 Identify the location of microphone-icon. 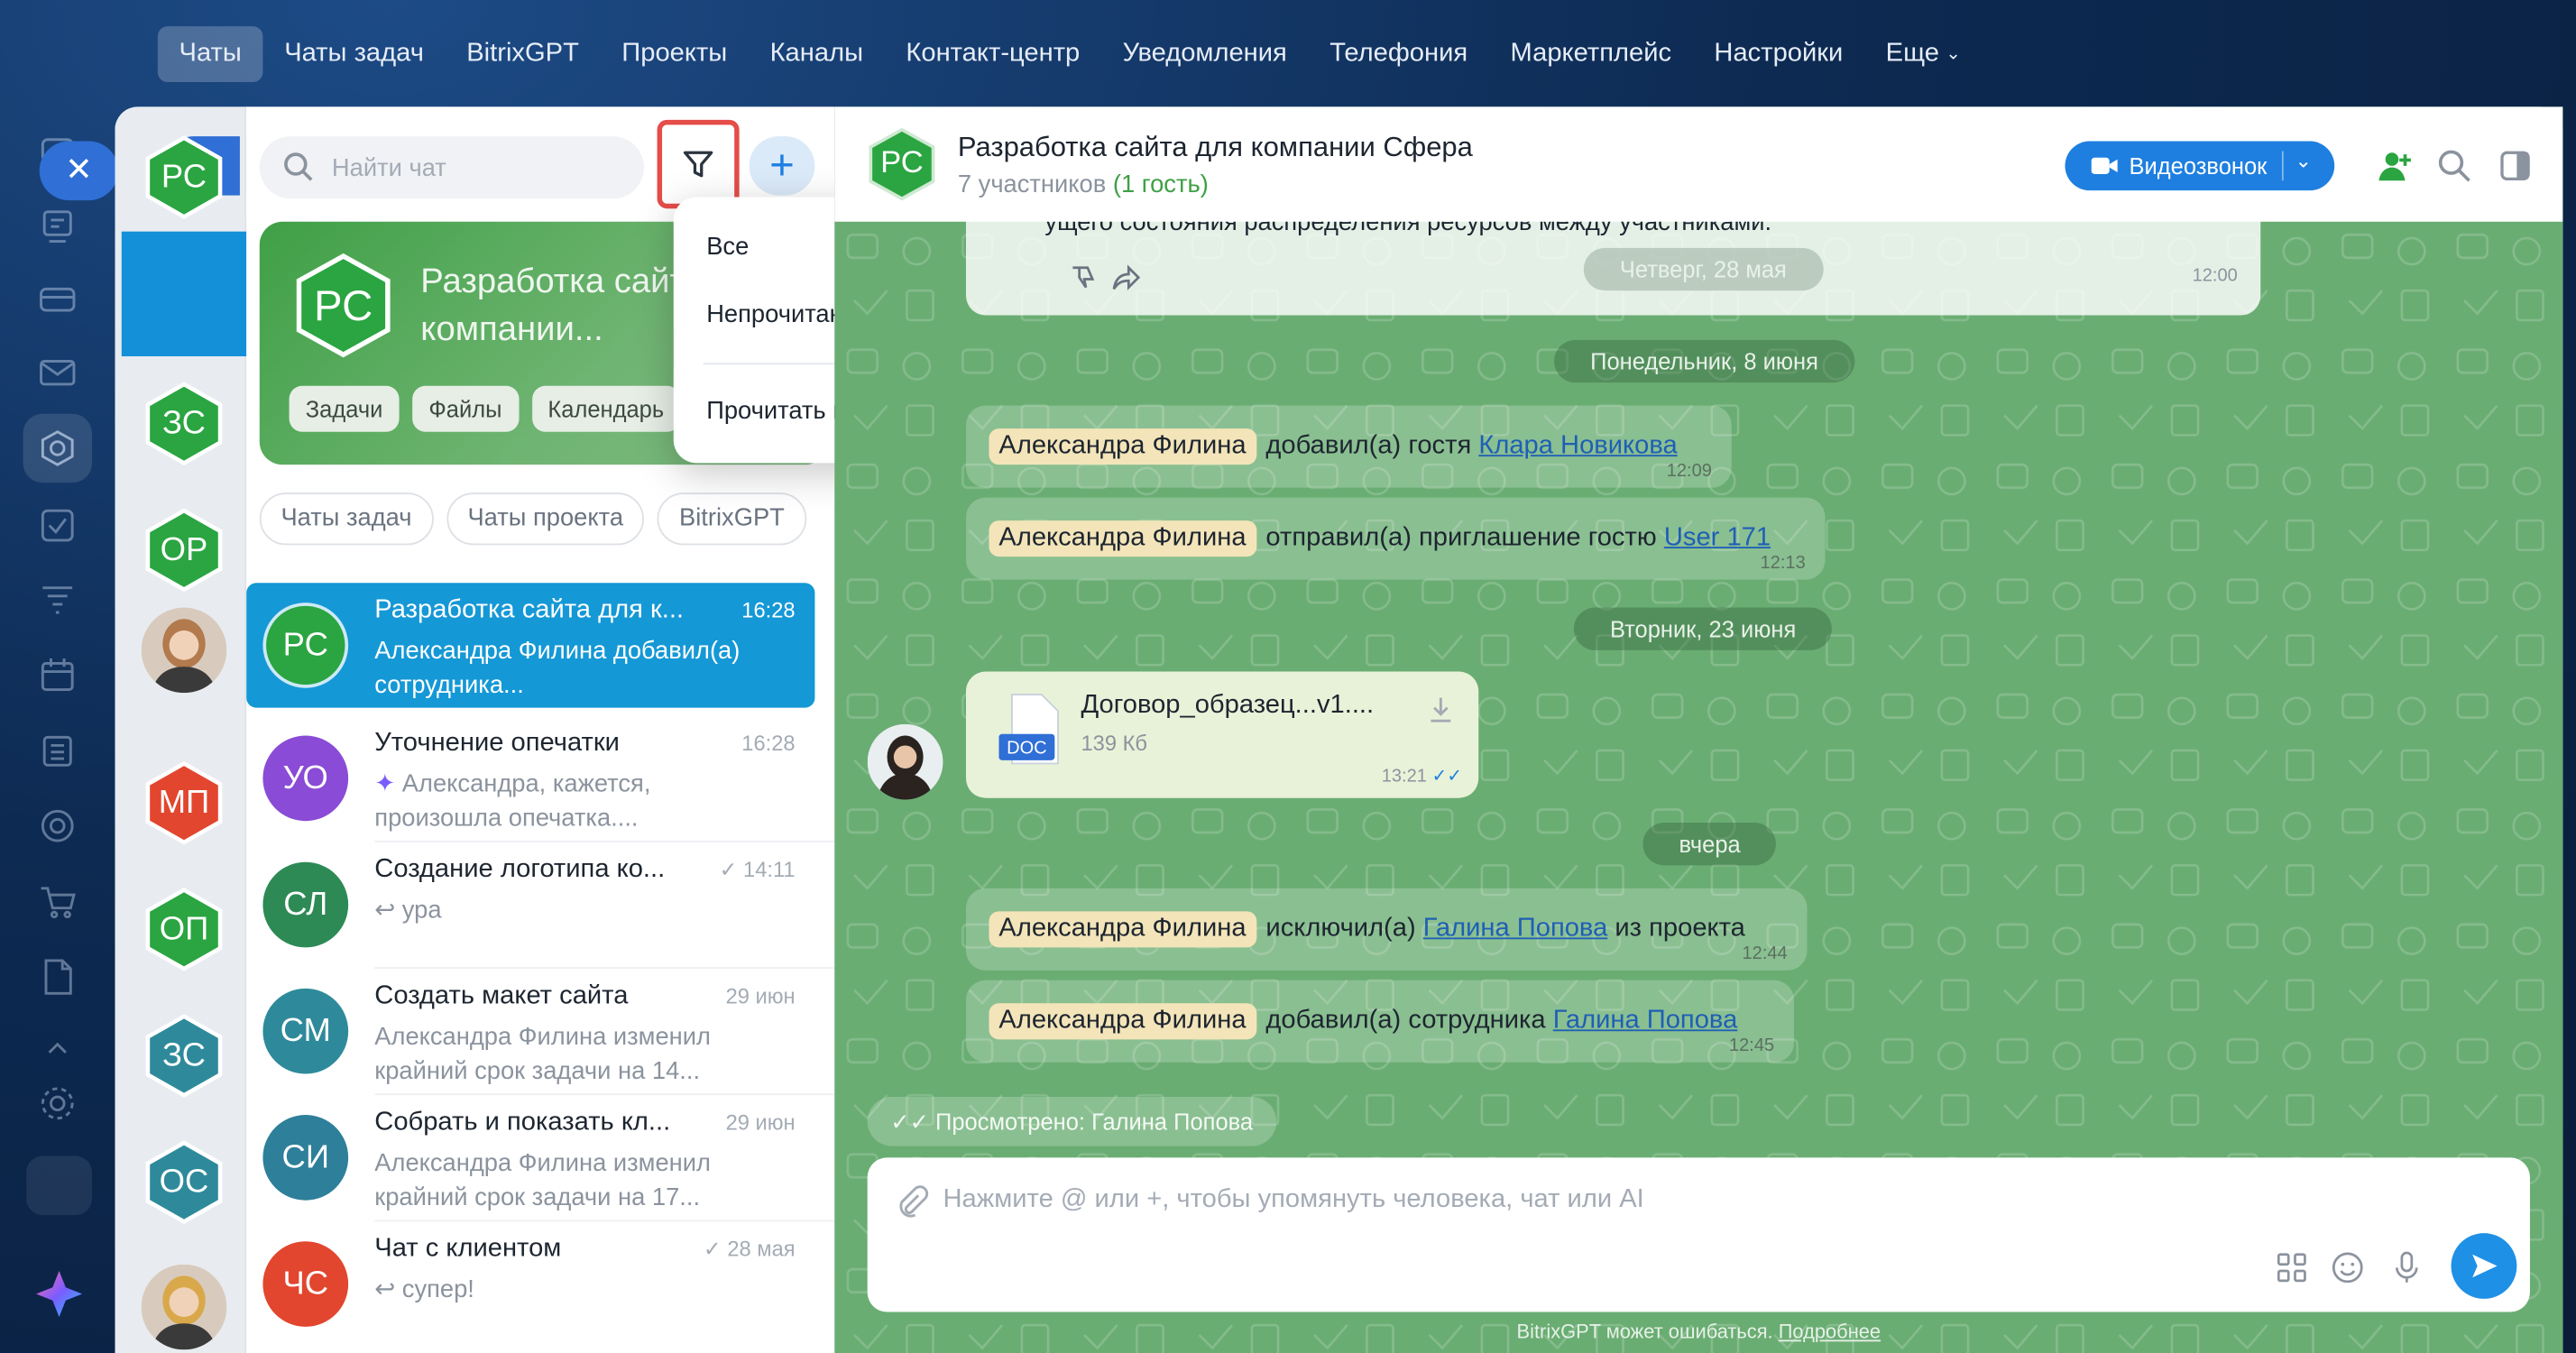
(2406, 1267).